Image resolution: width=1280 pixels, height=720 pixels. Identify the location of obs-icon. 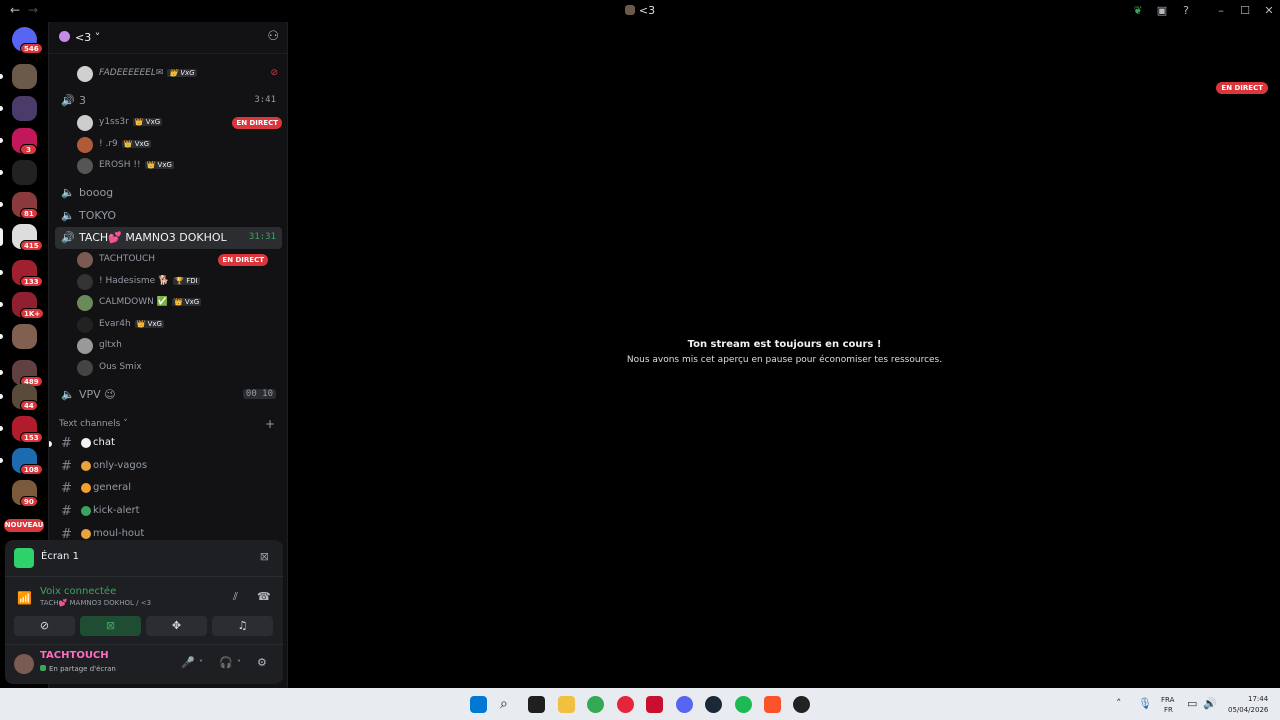
(801, 704).